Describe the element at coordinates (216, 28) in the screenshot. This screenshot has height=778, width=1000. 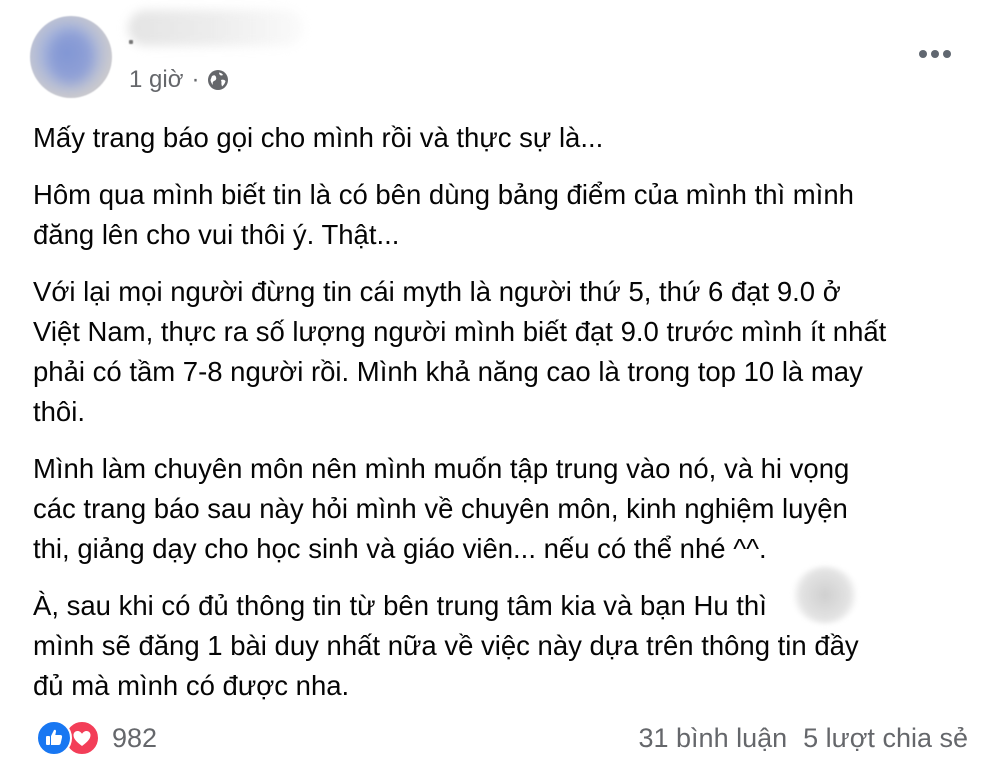
I see `author-name-blurred` at that location.